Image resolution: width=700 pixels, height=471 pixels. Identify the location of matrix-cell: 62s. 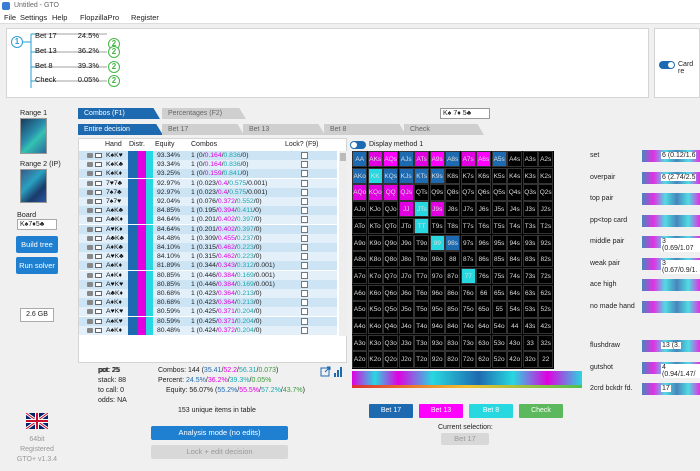
(546, 292).